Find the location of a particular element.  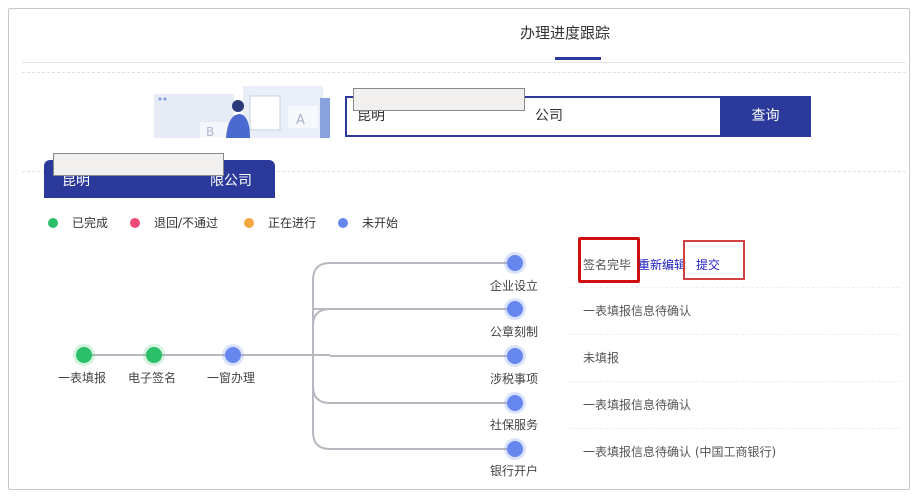

re-edit-link: 重新编辑 is located at coordinates (662, 264).